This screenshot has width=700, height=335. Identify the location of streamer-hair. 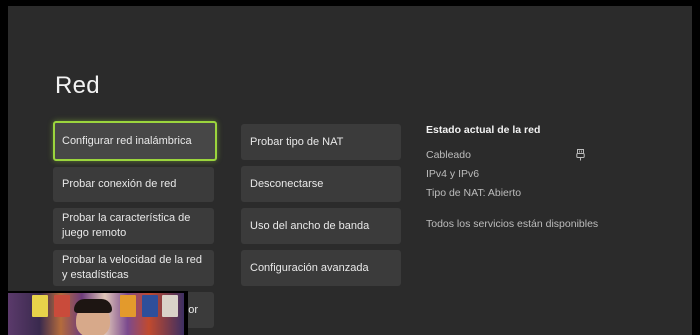
(93, 306).